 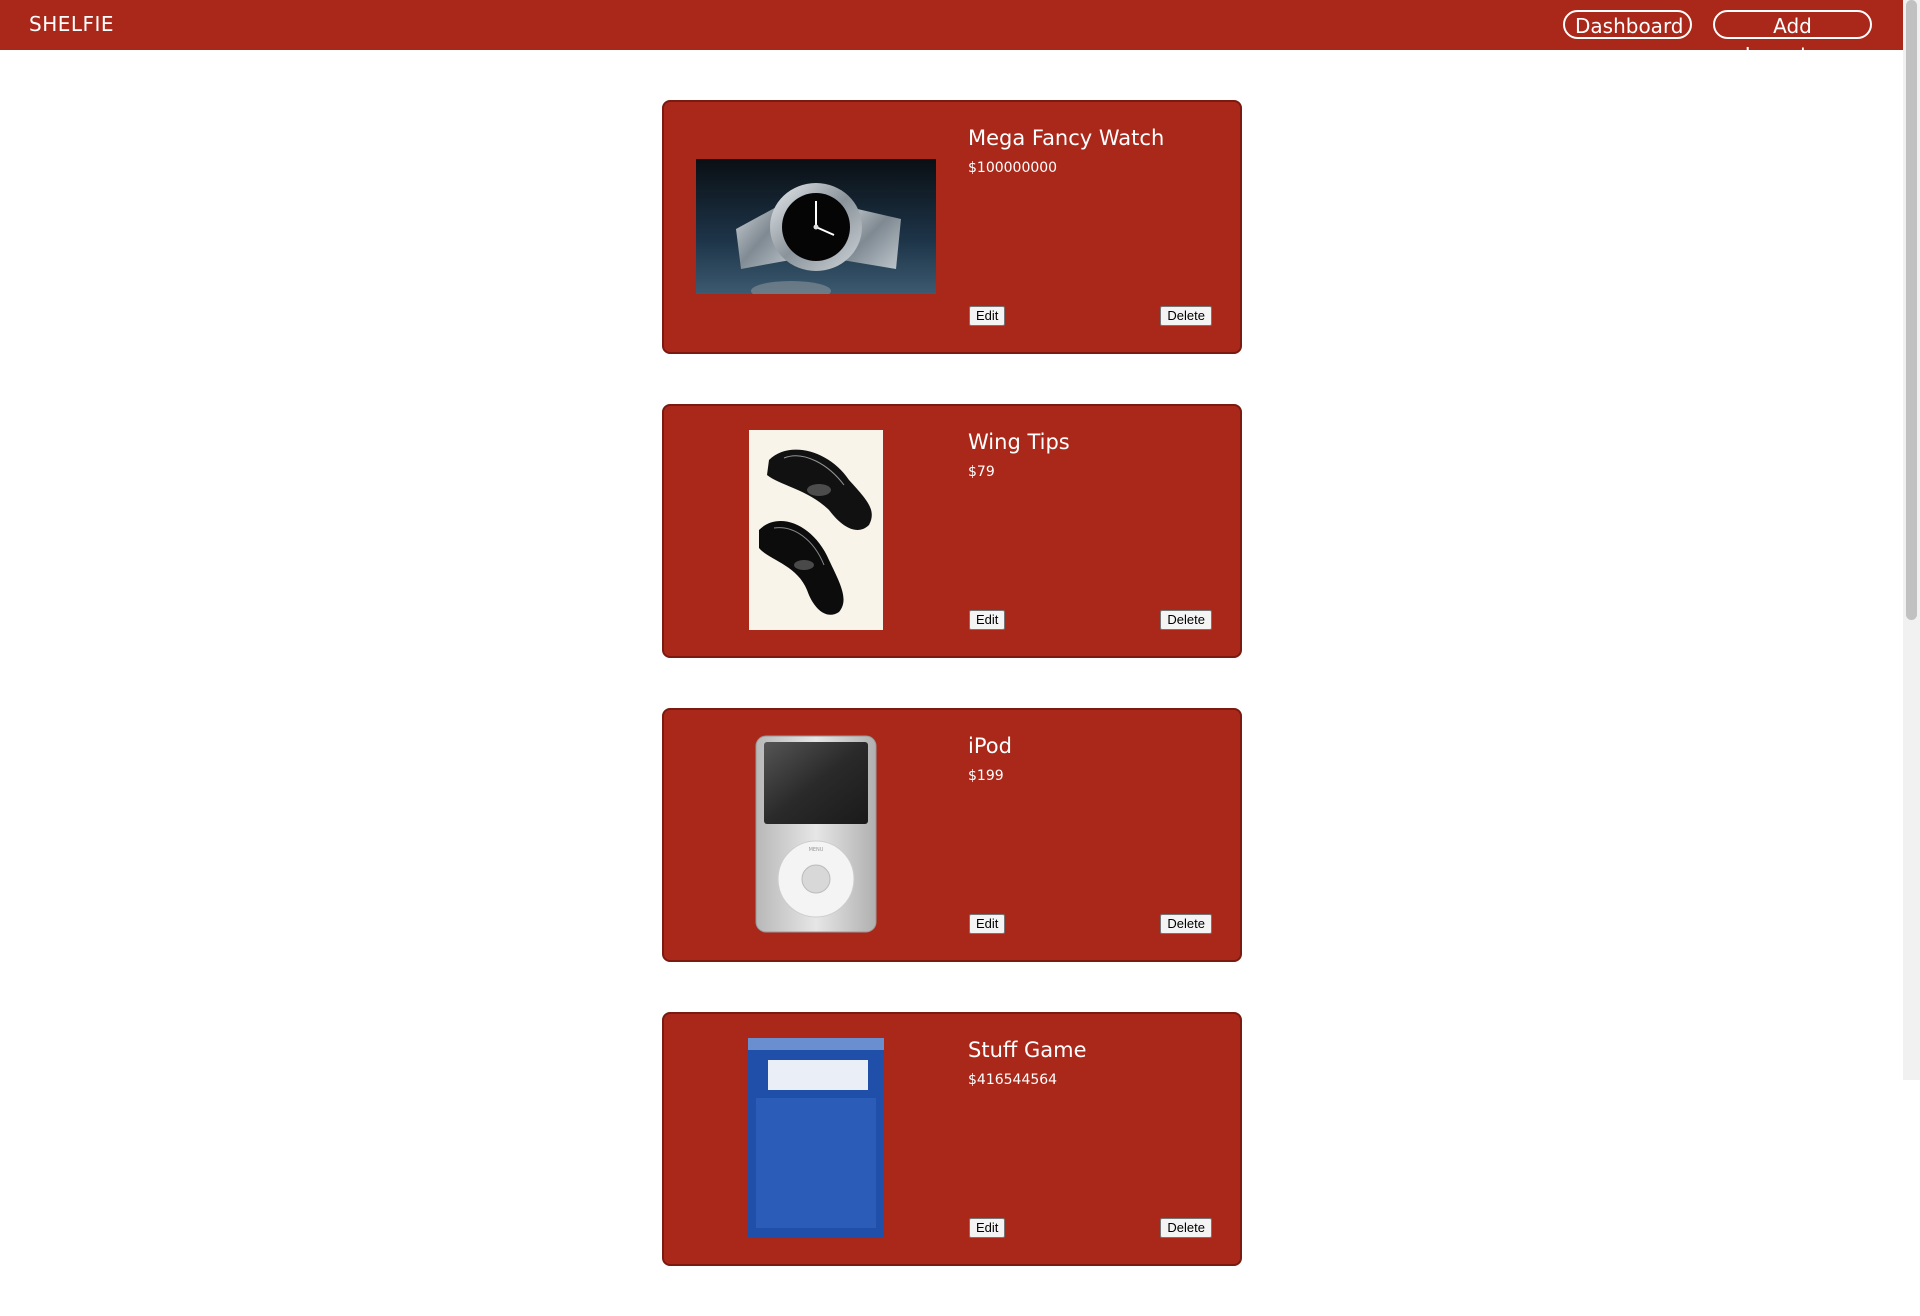 I want to click on product-price: $416544564, so click(x=1013, y=1080).